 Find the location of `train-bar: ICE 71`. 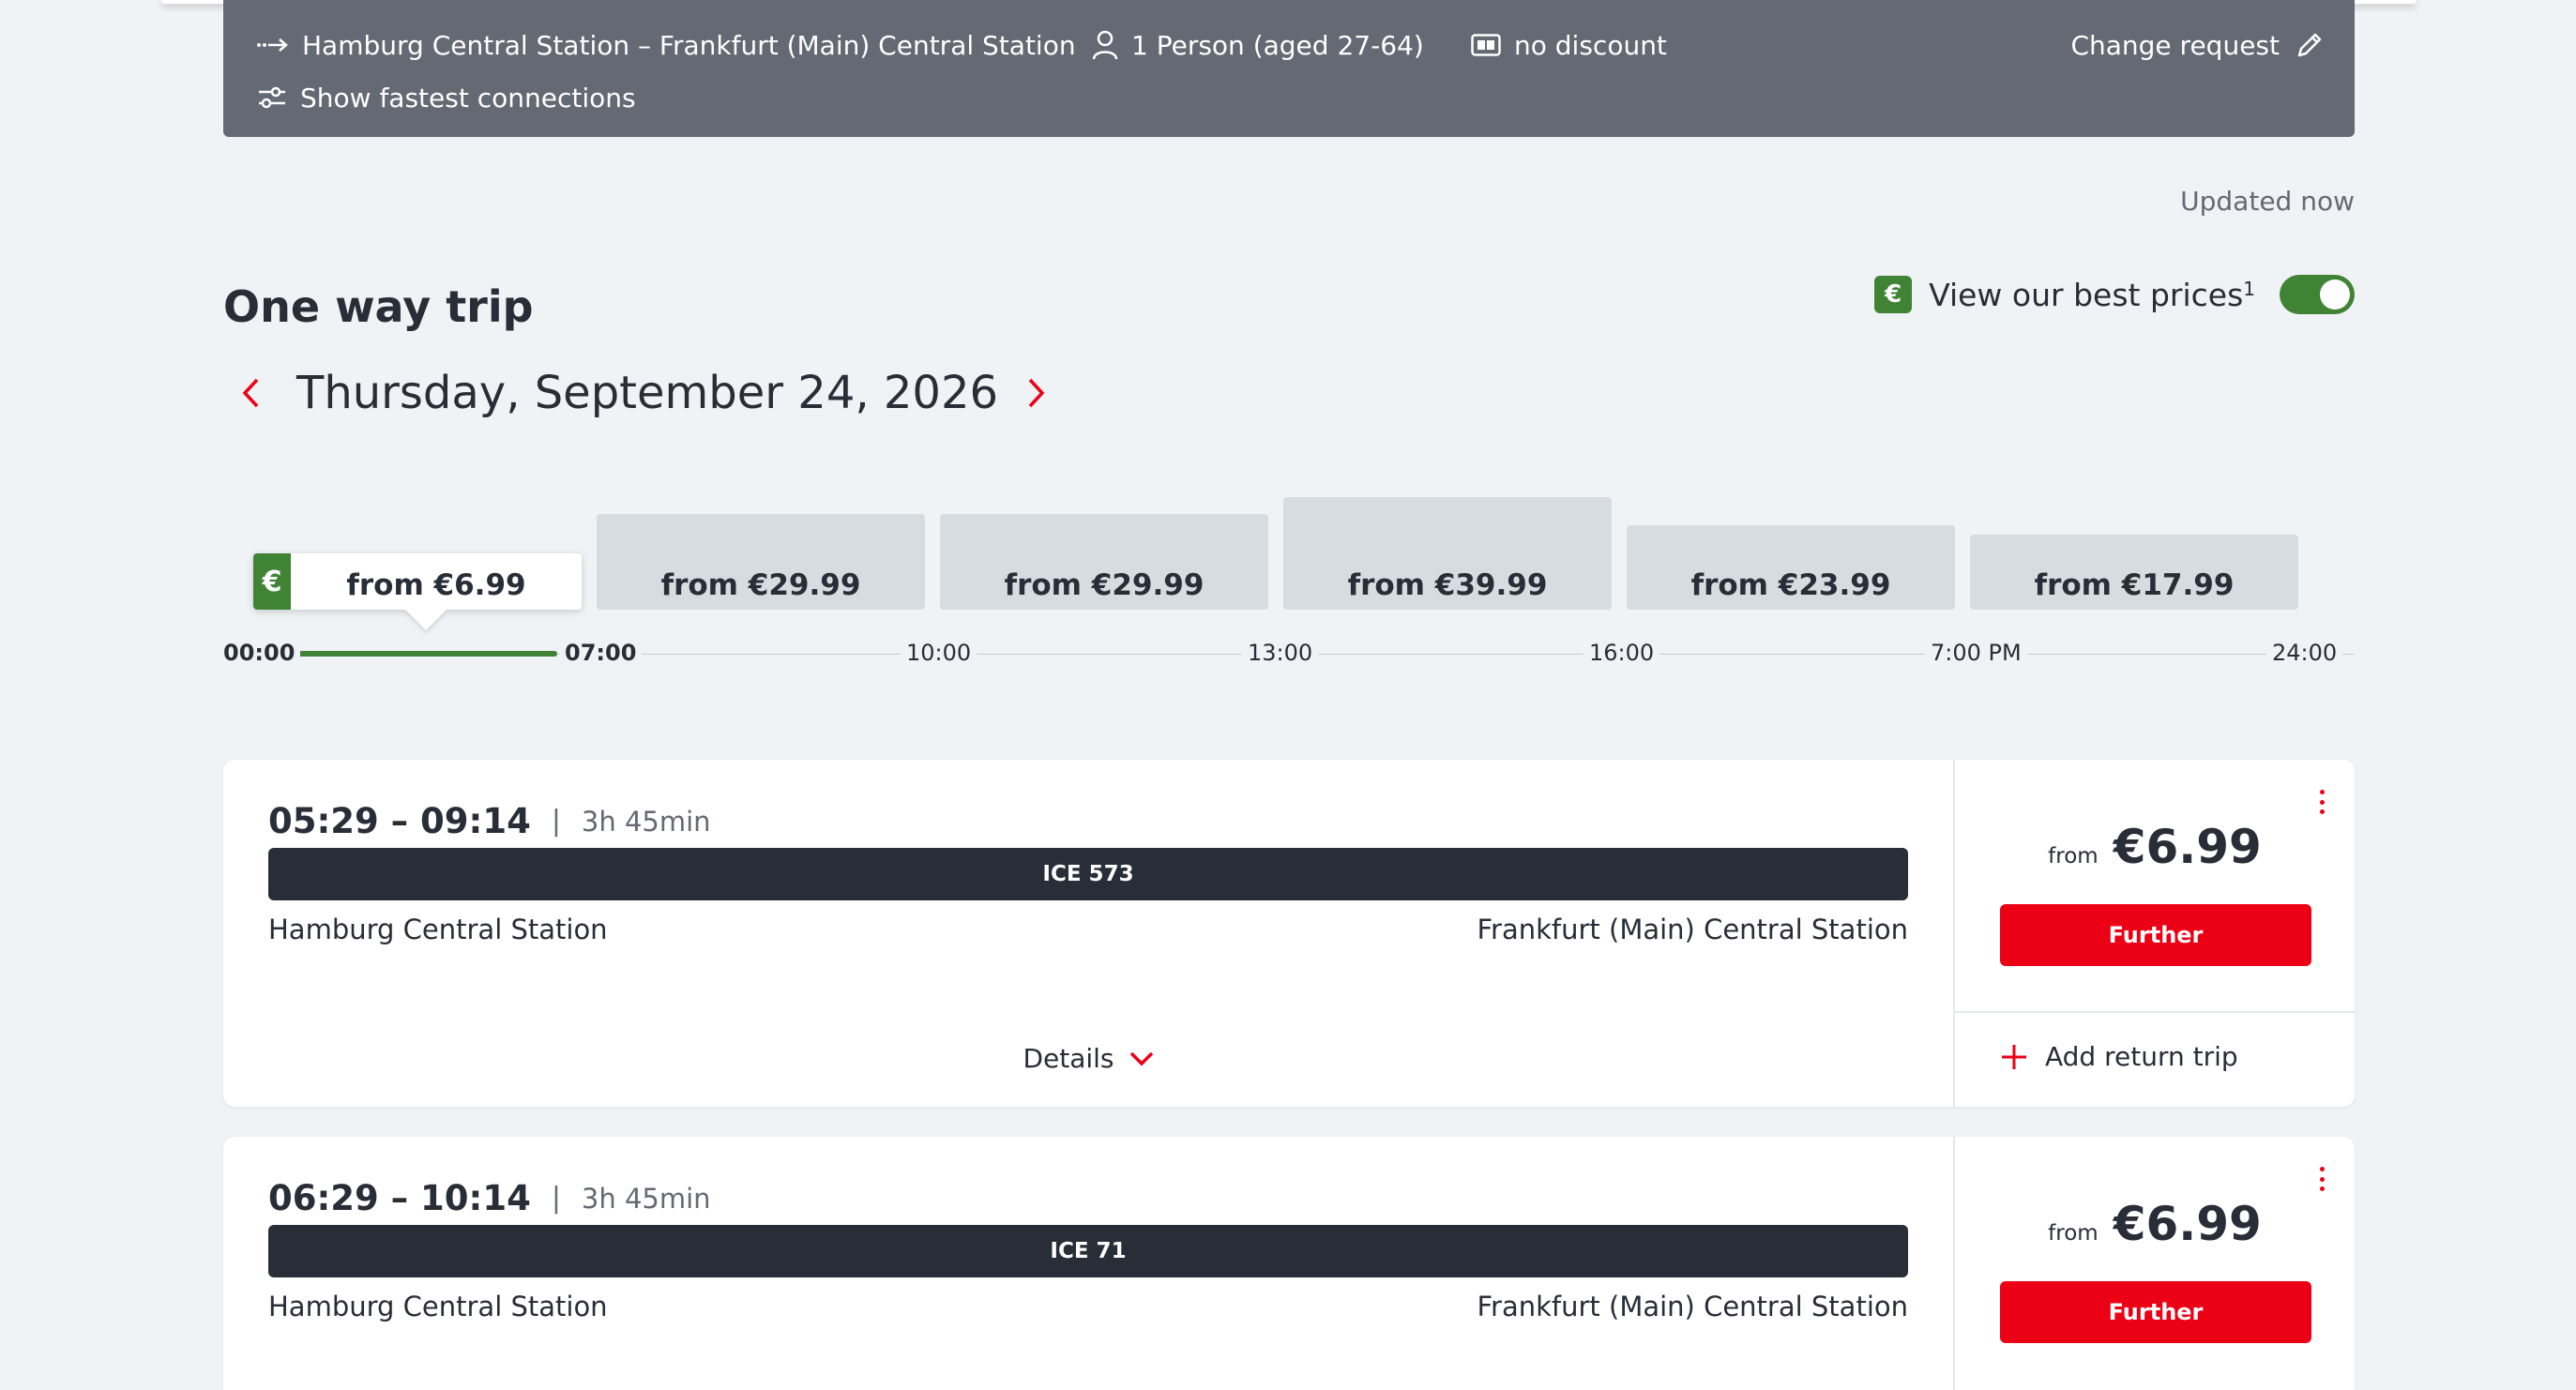

train-bar: ICE 71 is located at coordinates (1088, 1251).